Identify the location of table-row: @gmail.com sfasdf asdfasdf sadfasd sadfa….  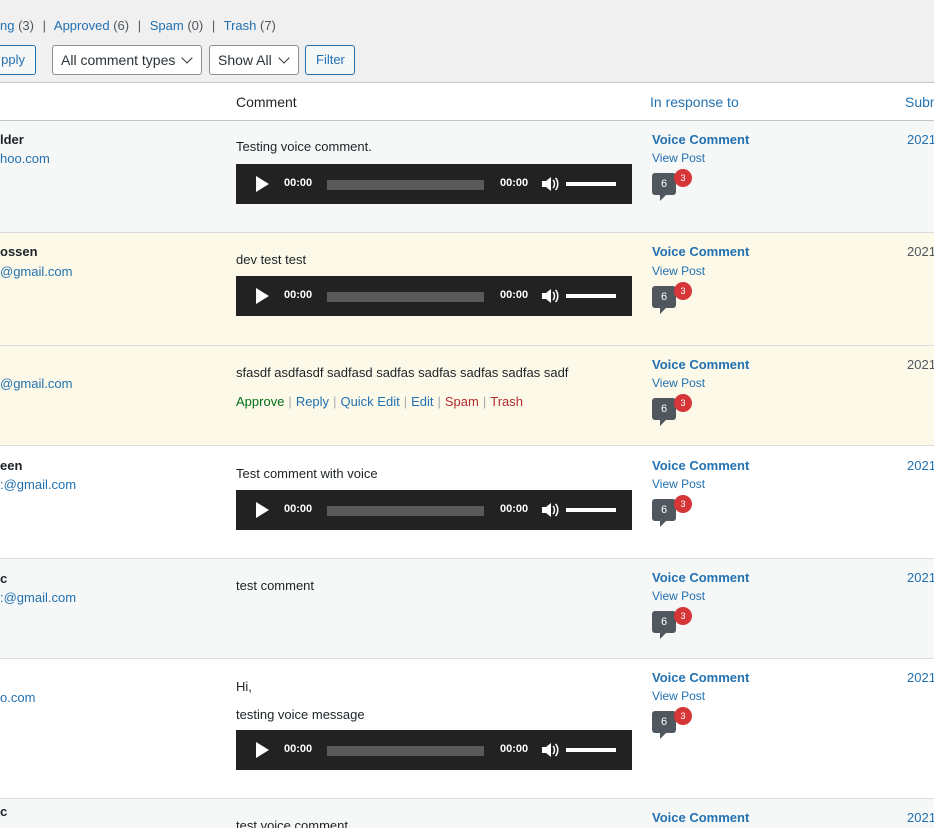
(467, 396).